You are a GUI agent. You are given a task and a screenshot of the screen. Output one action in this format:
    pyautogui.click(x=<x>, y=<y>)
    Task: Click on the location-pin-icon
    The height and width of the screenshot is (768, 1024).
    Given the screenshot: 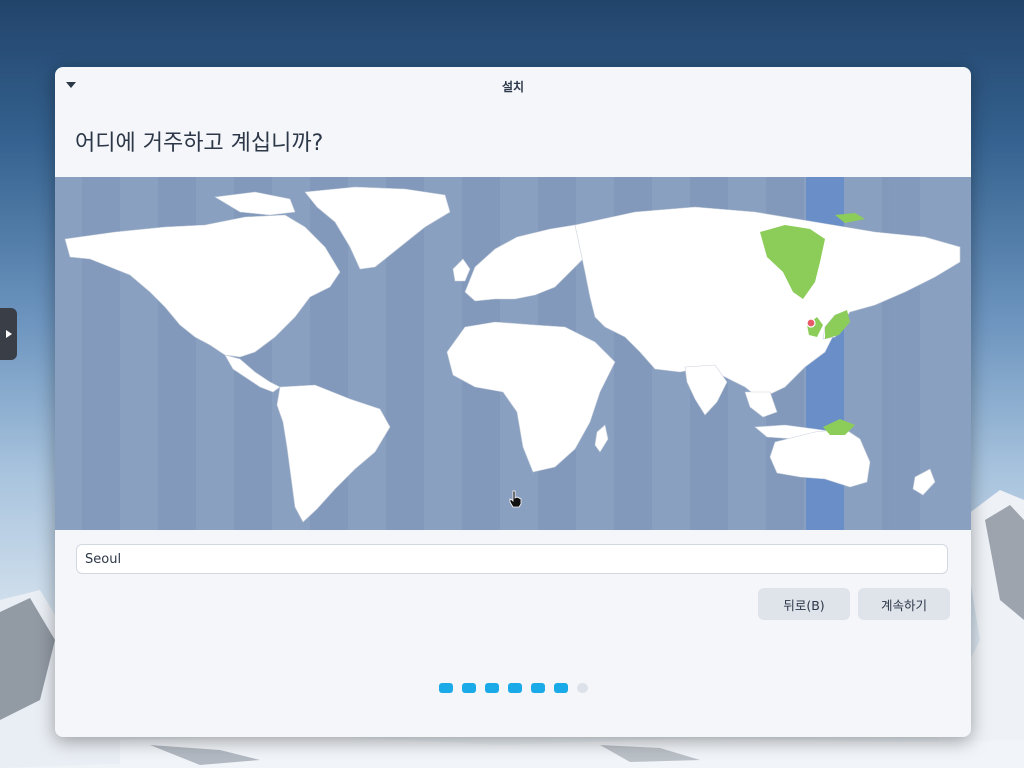 What is the action you would take?
    pyautogui.click(x=811, y=323)
    